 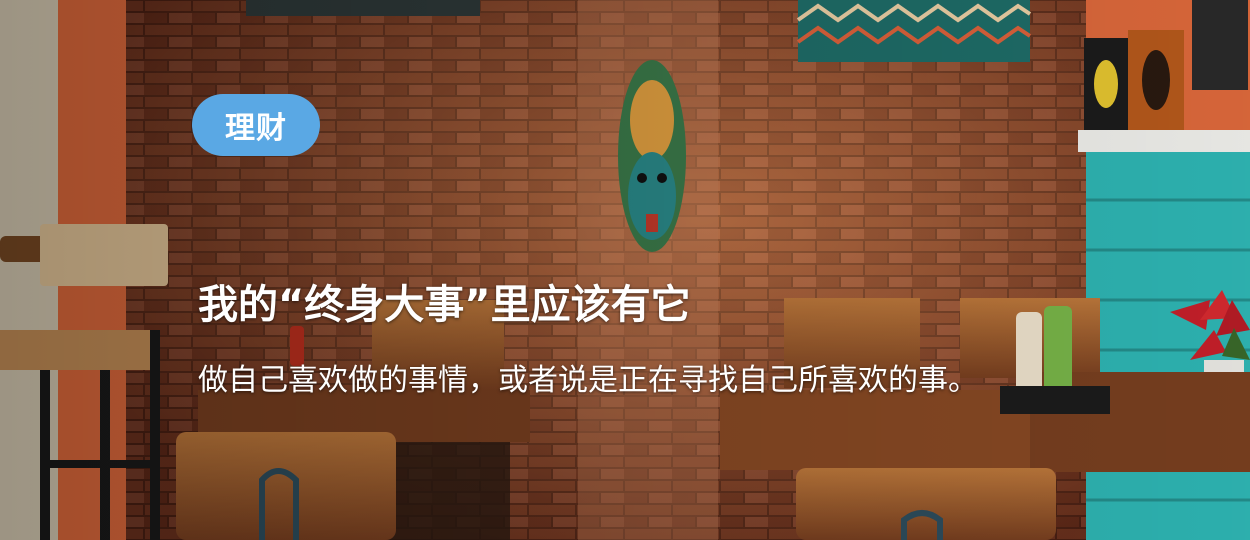 I want to click on article-subtitle: 做自己喜欢做的事情，或者说是正在寻找自己所喜欢的事。, so click(x=588, y=380).